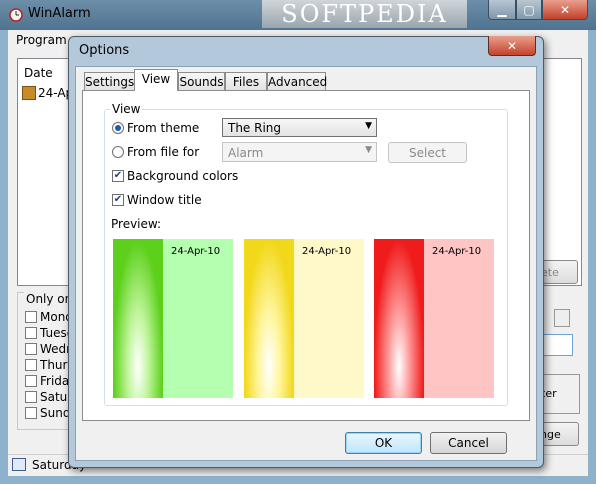 The width and height of the screenshot is (596, 484). What do you see at coordinates (41, 40) in the screenshot?
I see `menu-program: Program` at bounding box center [41, 40].